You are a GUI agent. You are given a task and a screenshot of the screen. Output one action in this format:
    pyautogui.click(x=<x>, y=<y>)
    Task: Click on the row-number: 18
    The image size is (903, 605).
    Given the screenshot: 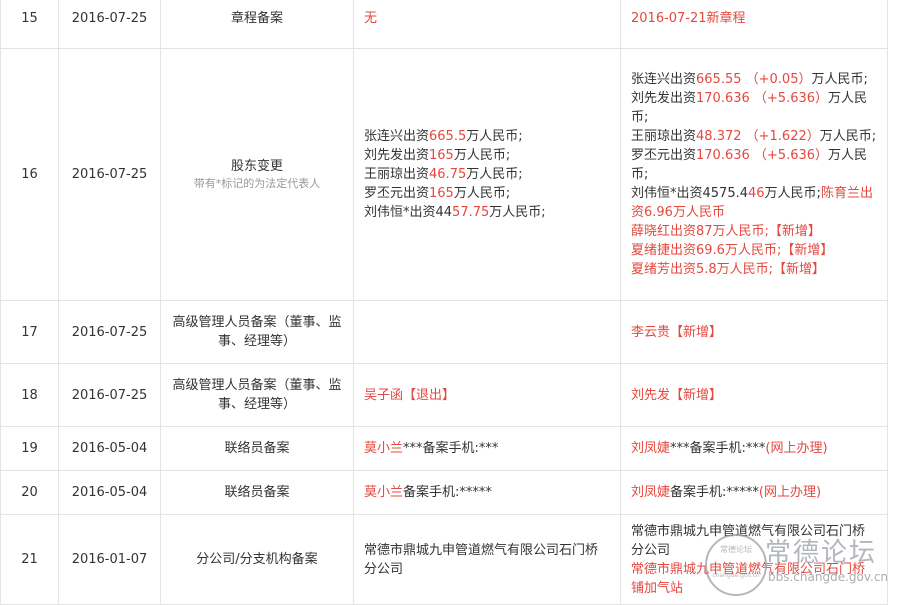 What is the action you would take?
    pyautogui.click(x=29, y=395)
    